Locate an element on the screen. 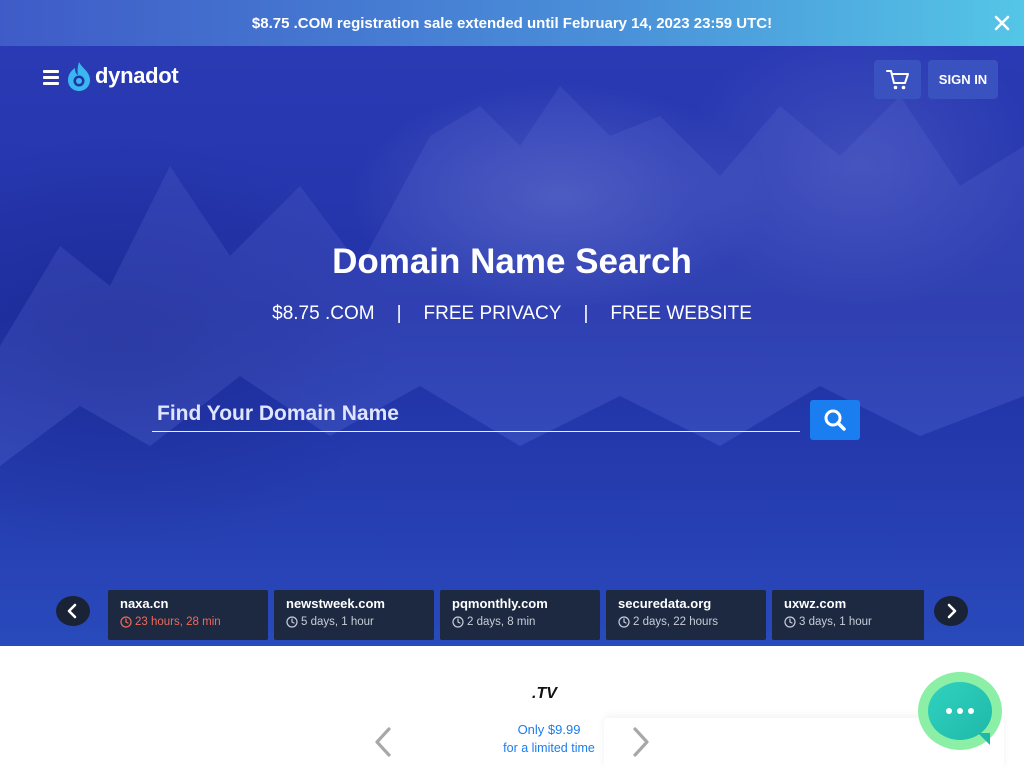 The image size is (1024, 768). auction-domain: securedata.org is located at coordinates (665, 603).